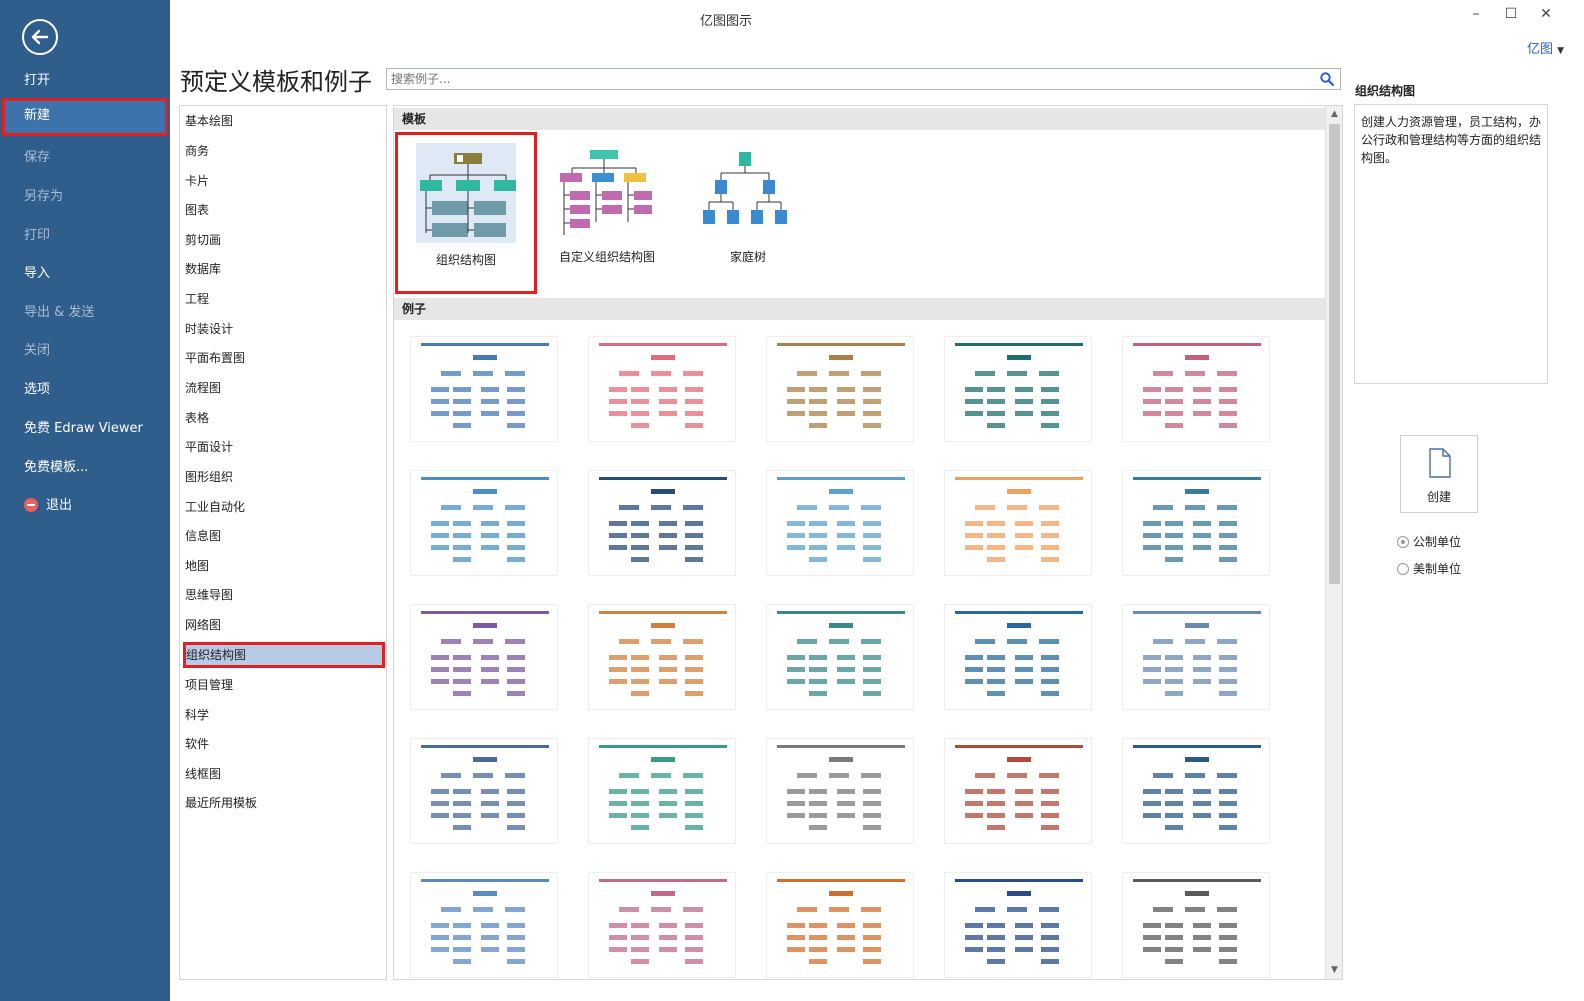 This screenshot has height=1001, width=1584. What do you see at coordinates (284, 299) in the screenshot?
I see `category-item: 工程` at bounding box center [284, 299].